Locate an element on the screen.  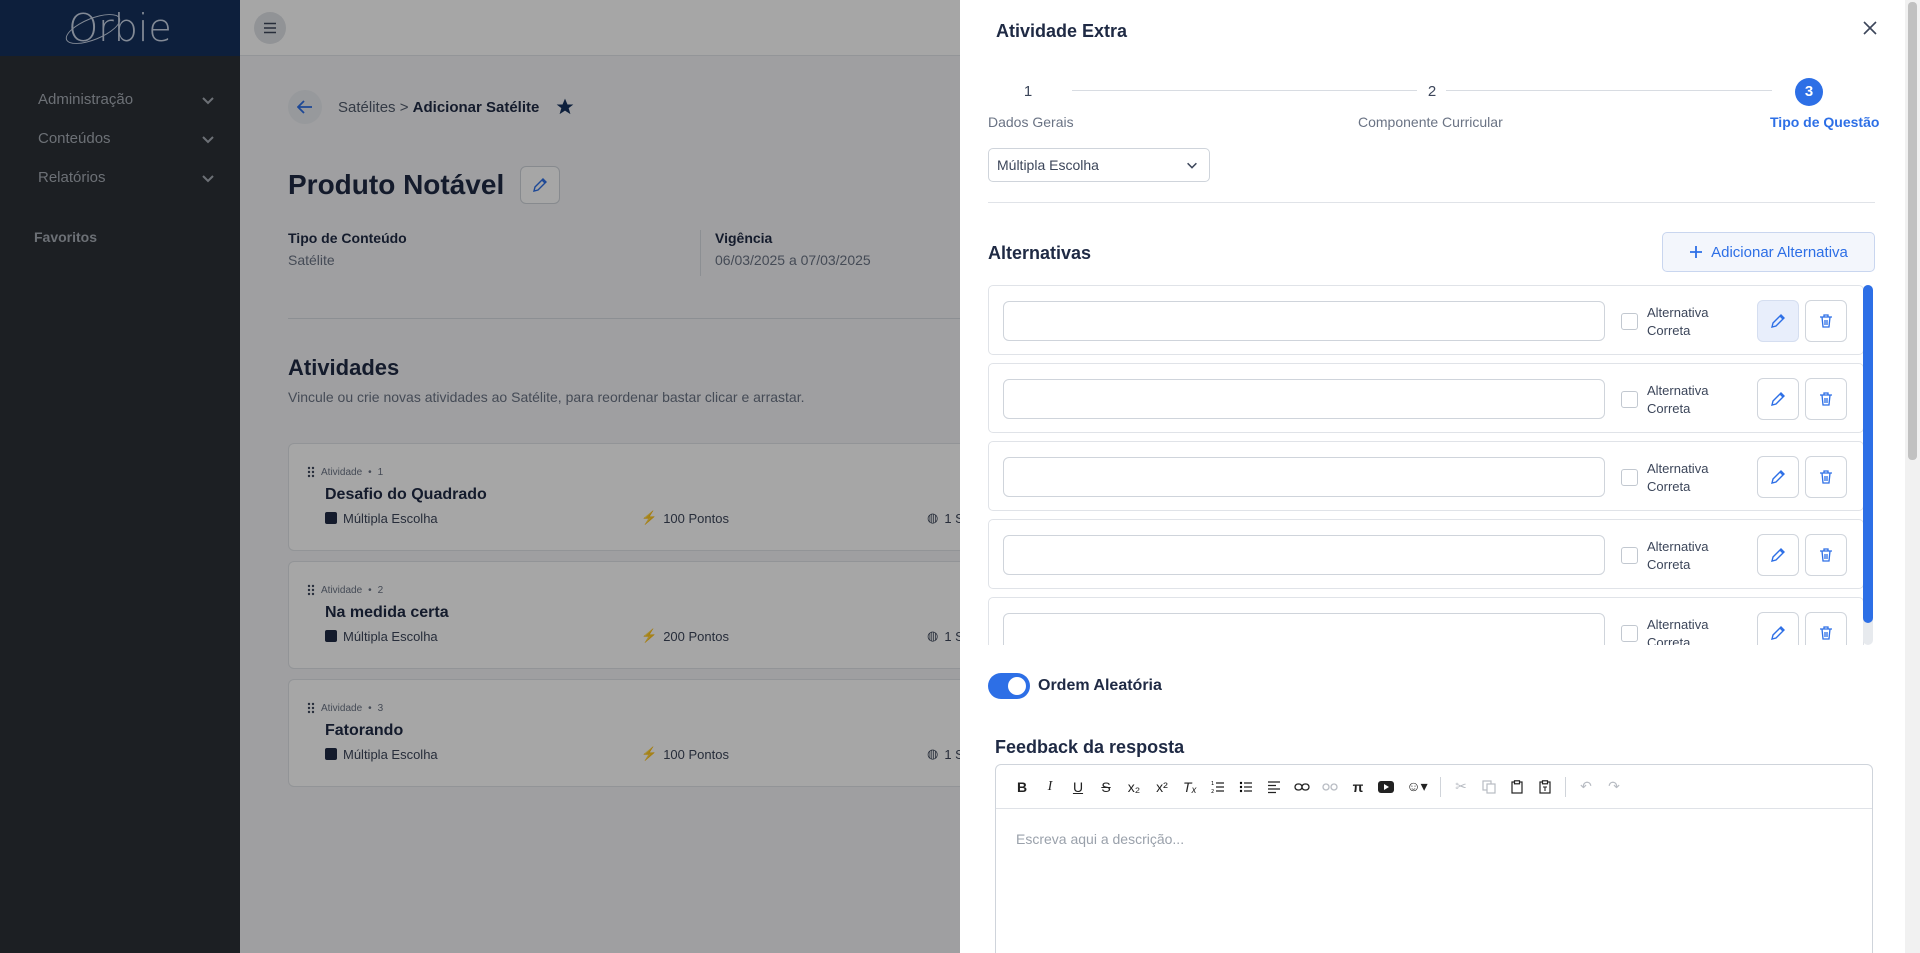
divider is located at coordinates (1431, 202).